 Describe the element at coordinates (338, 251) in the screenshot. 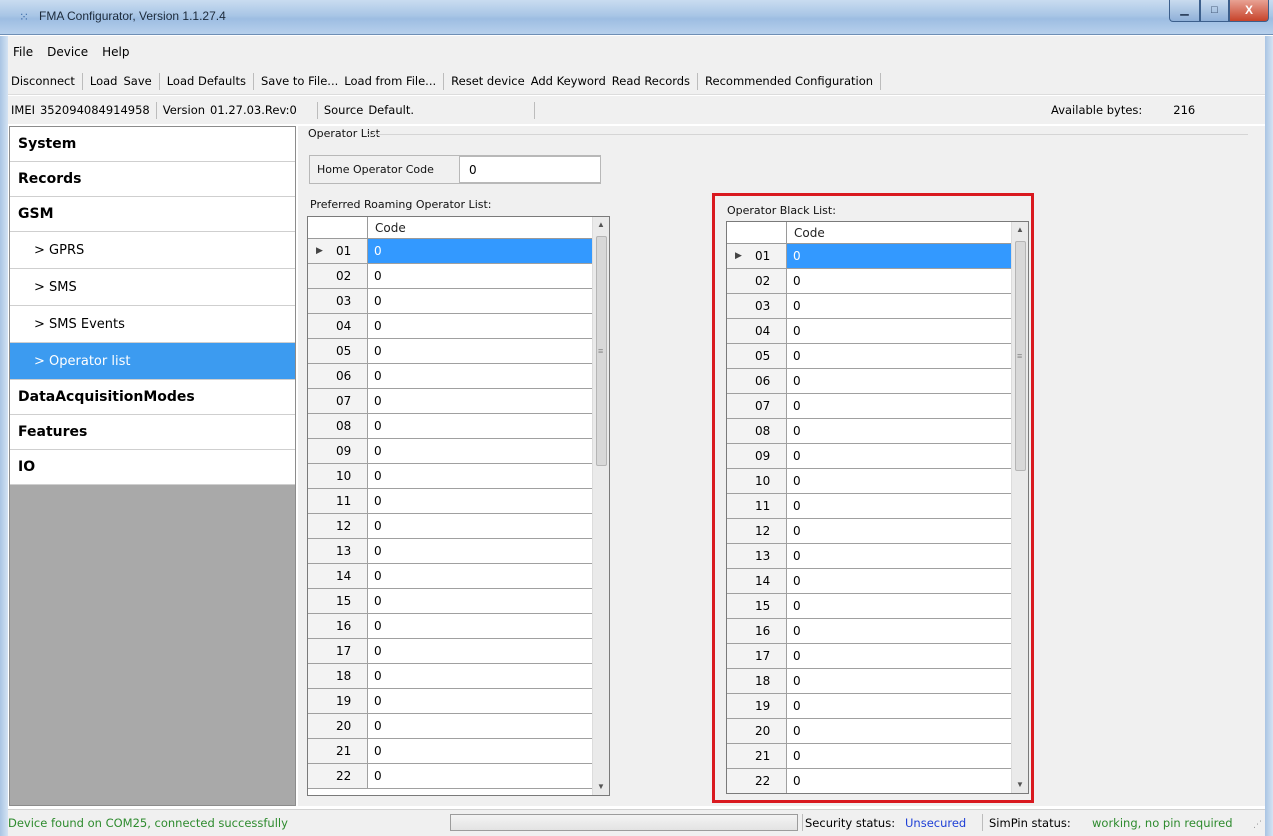

I see `row-header: ▶ 01` at that location.